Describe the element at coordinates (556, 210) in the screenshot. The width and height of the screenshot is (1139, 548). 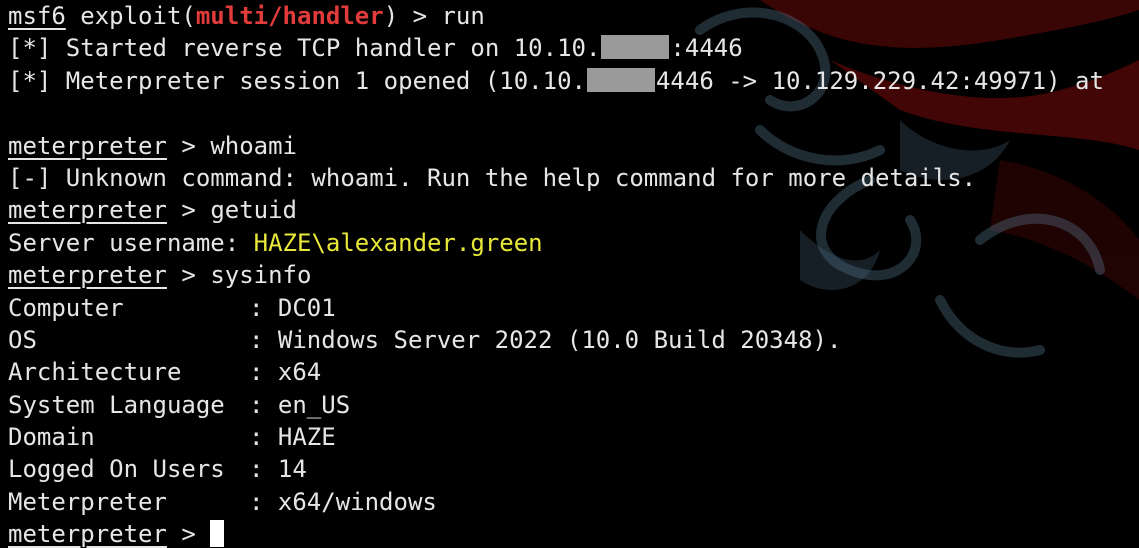
I see `terminal-line-getuid: meterpreter > getuid` at that location.